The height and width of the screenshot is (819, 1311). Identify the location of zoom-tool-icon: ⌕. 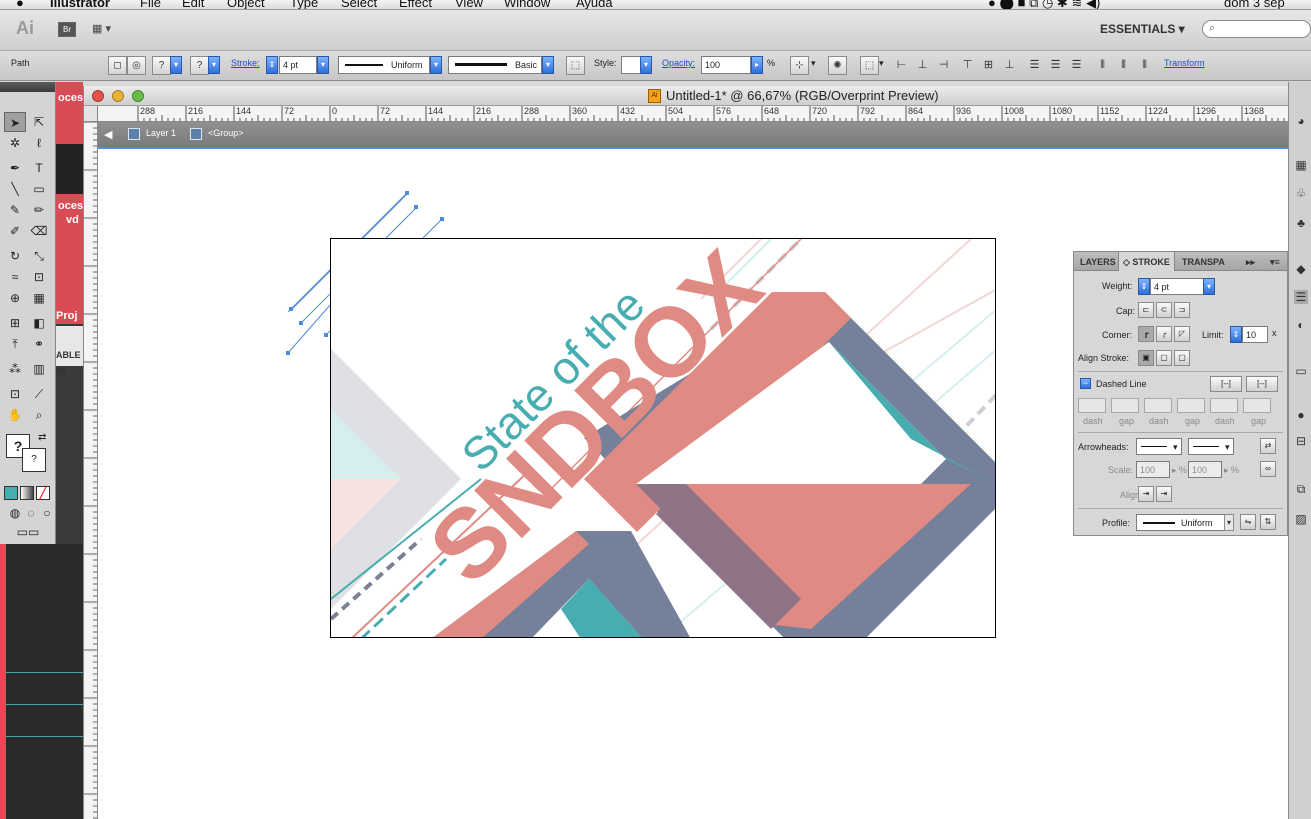
(39, 415).